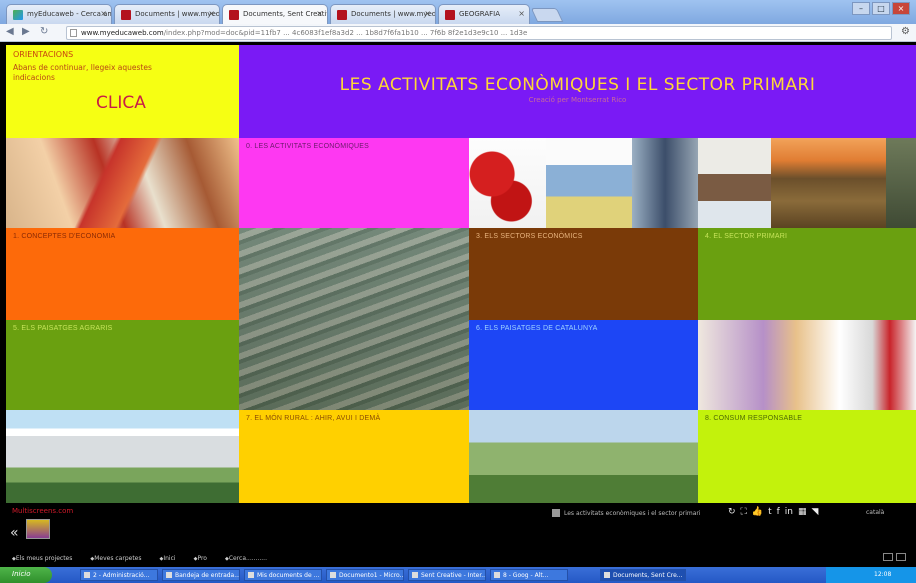 The width and height of the screenshot is (916, 583). Describe the element at coordinates (44, 31) in the screenshot. I see `reload-icon: ↻` at that location.